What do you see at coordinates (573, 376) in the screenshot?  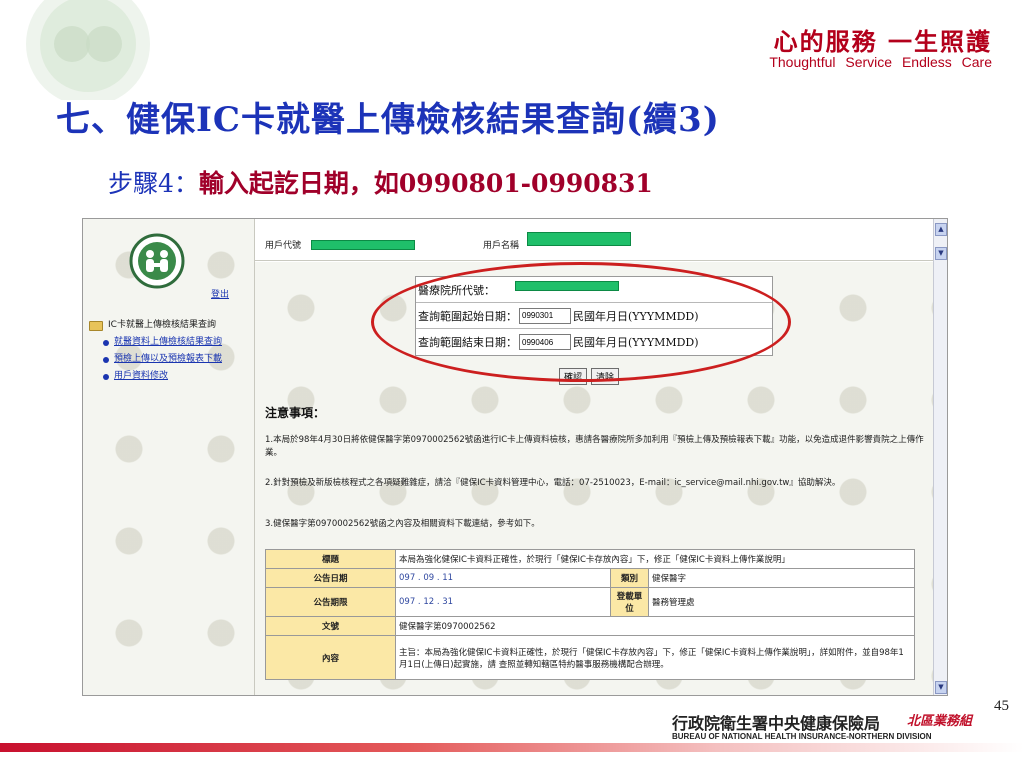 I see `confirm-button: 確認` at bounding box center [573, 376].